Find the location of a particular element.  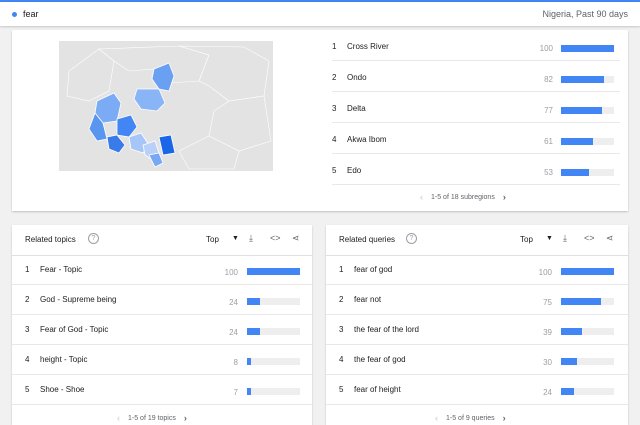

region-map is located at coordinates (166, 106).